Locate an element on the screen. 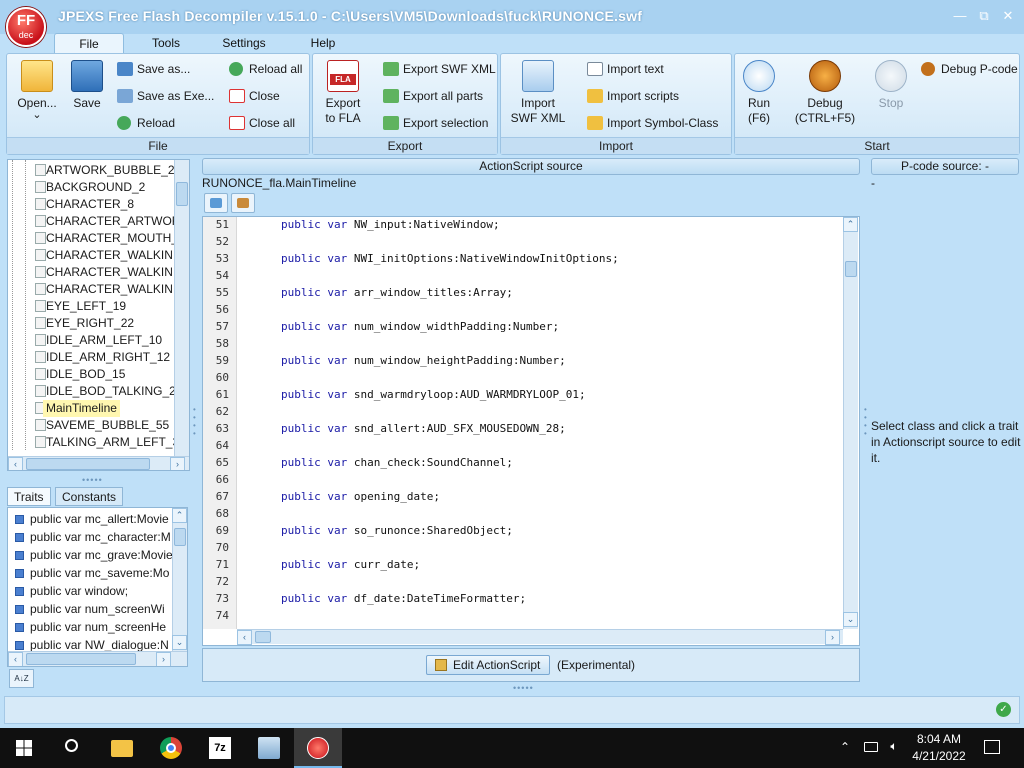  traits-scroll-left-button: ‹ is located at coordinates (15, 659).